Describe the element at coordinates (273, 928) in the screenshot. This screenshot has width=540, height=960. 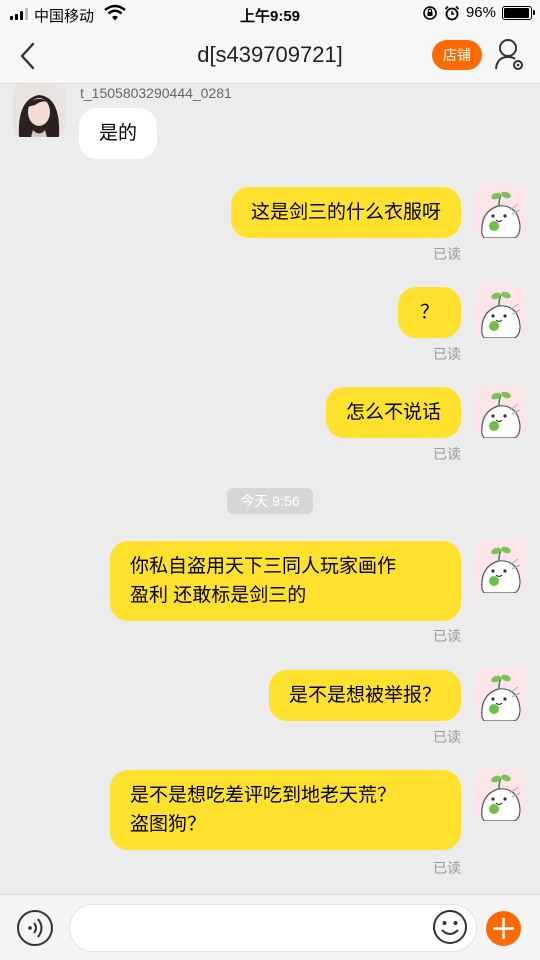
I see `message-input` at that location.